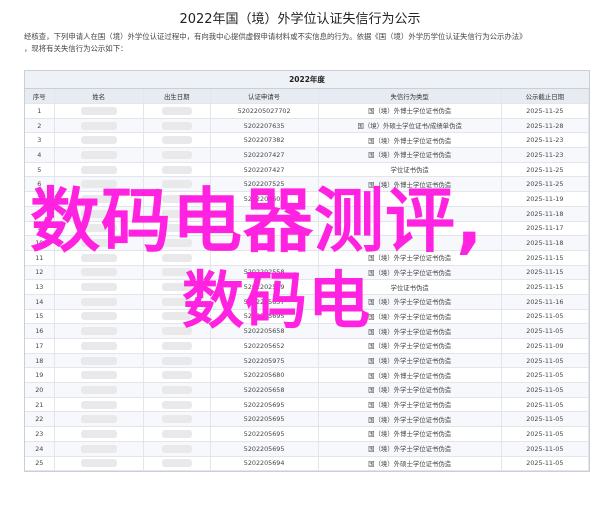 The image size is (600, 522). What do you see at coordinates (40, 346) in the screenshot?
I see `cell-seq: 17` at bounding box center [40, 346].